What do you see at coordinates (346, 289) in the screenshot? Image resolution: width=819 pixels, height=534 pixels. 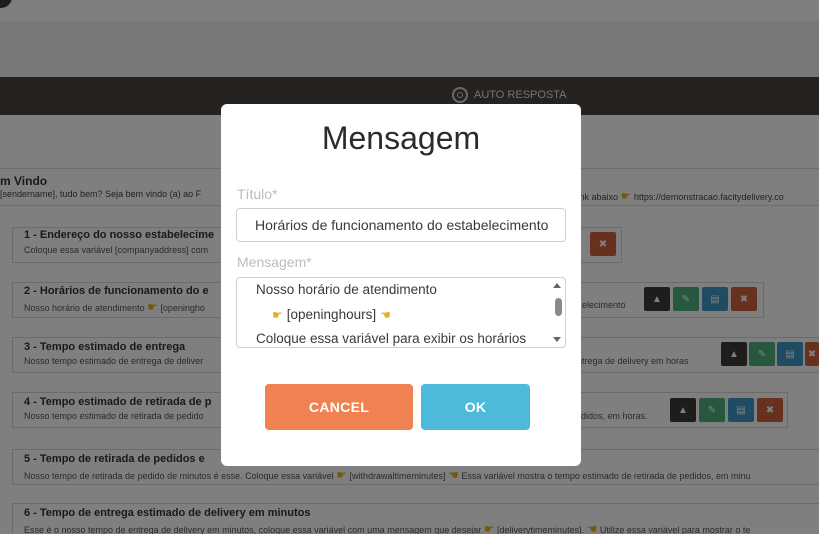 I see `mensagem-line: Nosso horário de atendimento` at bounding box center [346, 289].